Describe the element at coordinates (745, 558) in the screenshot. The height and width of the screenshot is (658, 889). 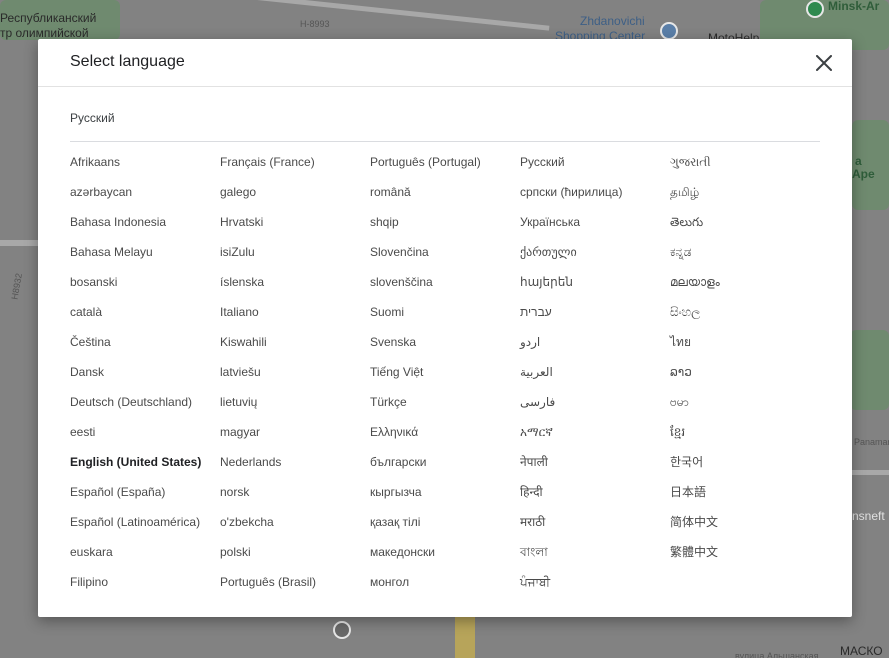
I see `language-option: 繁體中文` at that location.